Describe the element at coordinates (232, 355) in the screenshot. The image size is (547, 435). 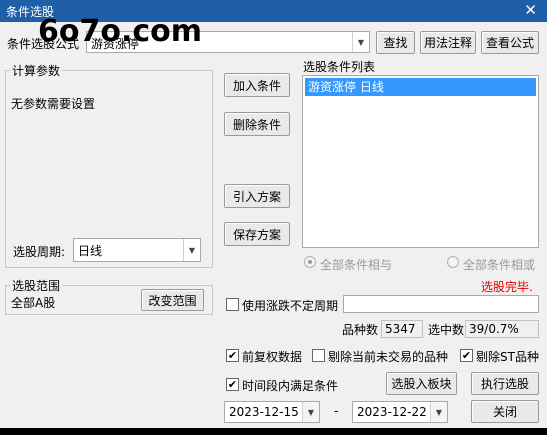
I see `pre-adjusted-checkbox: ✔` at that location.